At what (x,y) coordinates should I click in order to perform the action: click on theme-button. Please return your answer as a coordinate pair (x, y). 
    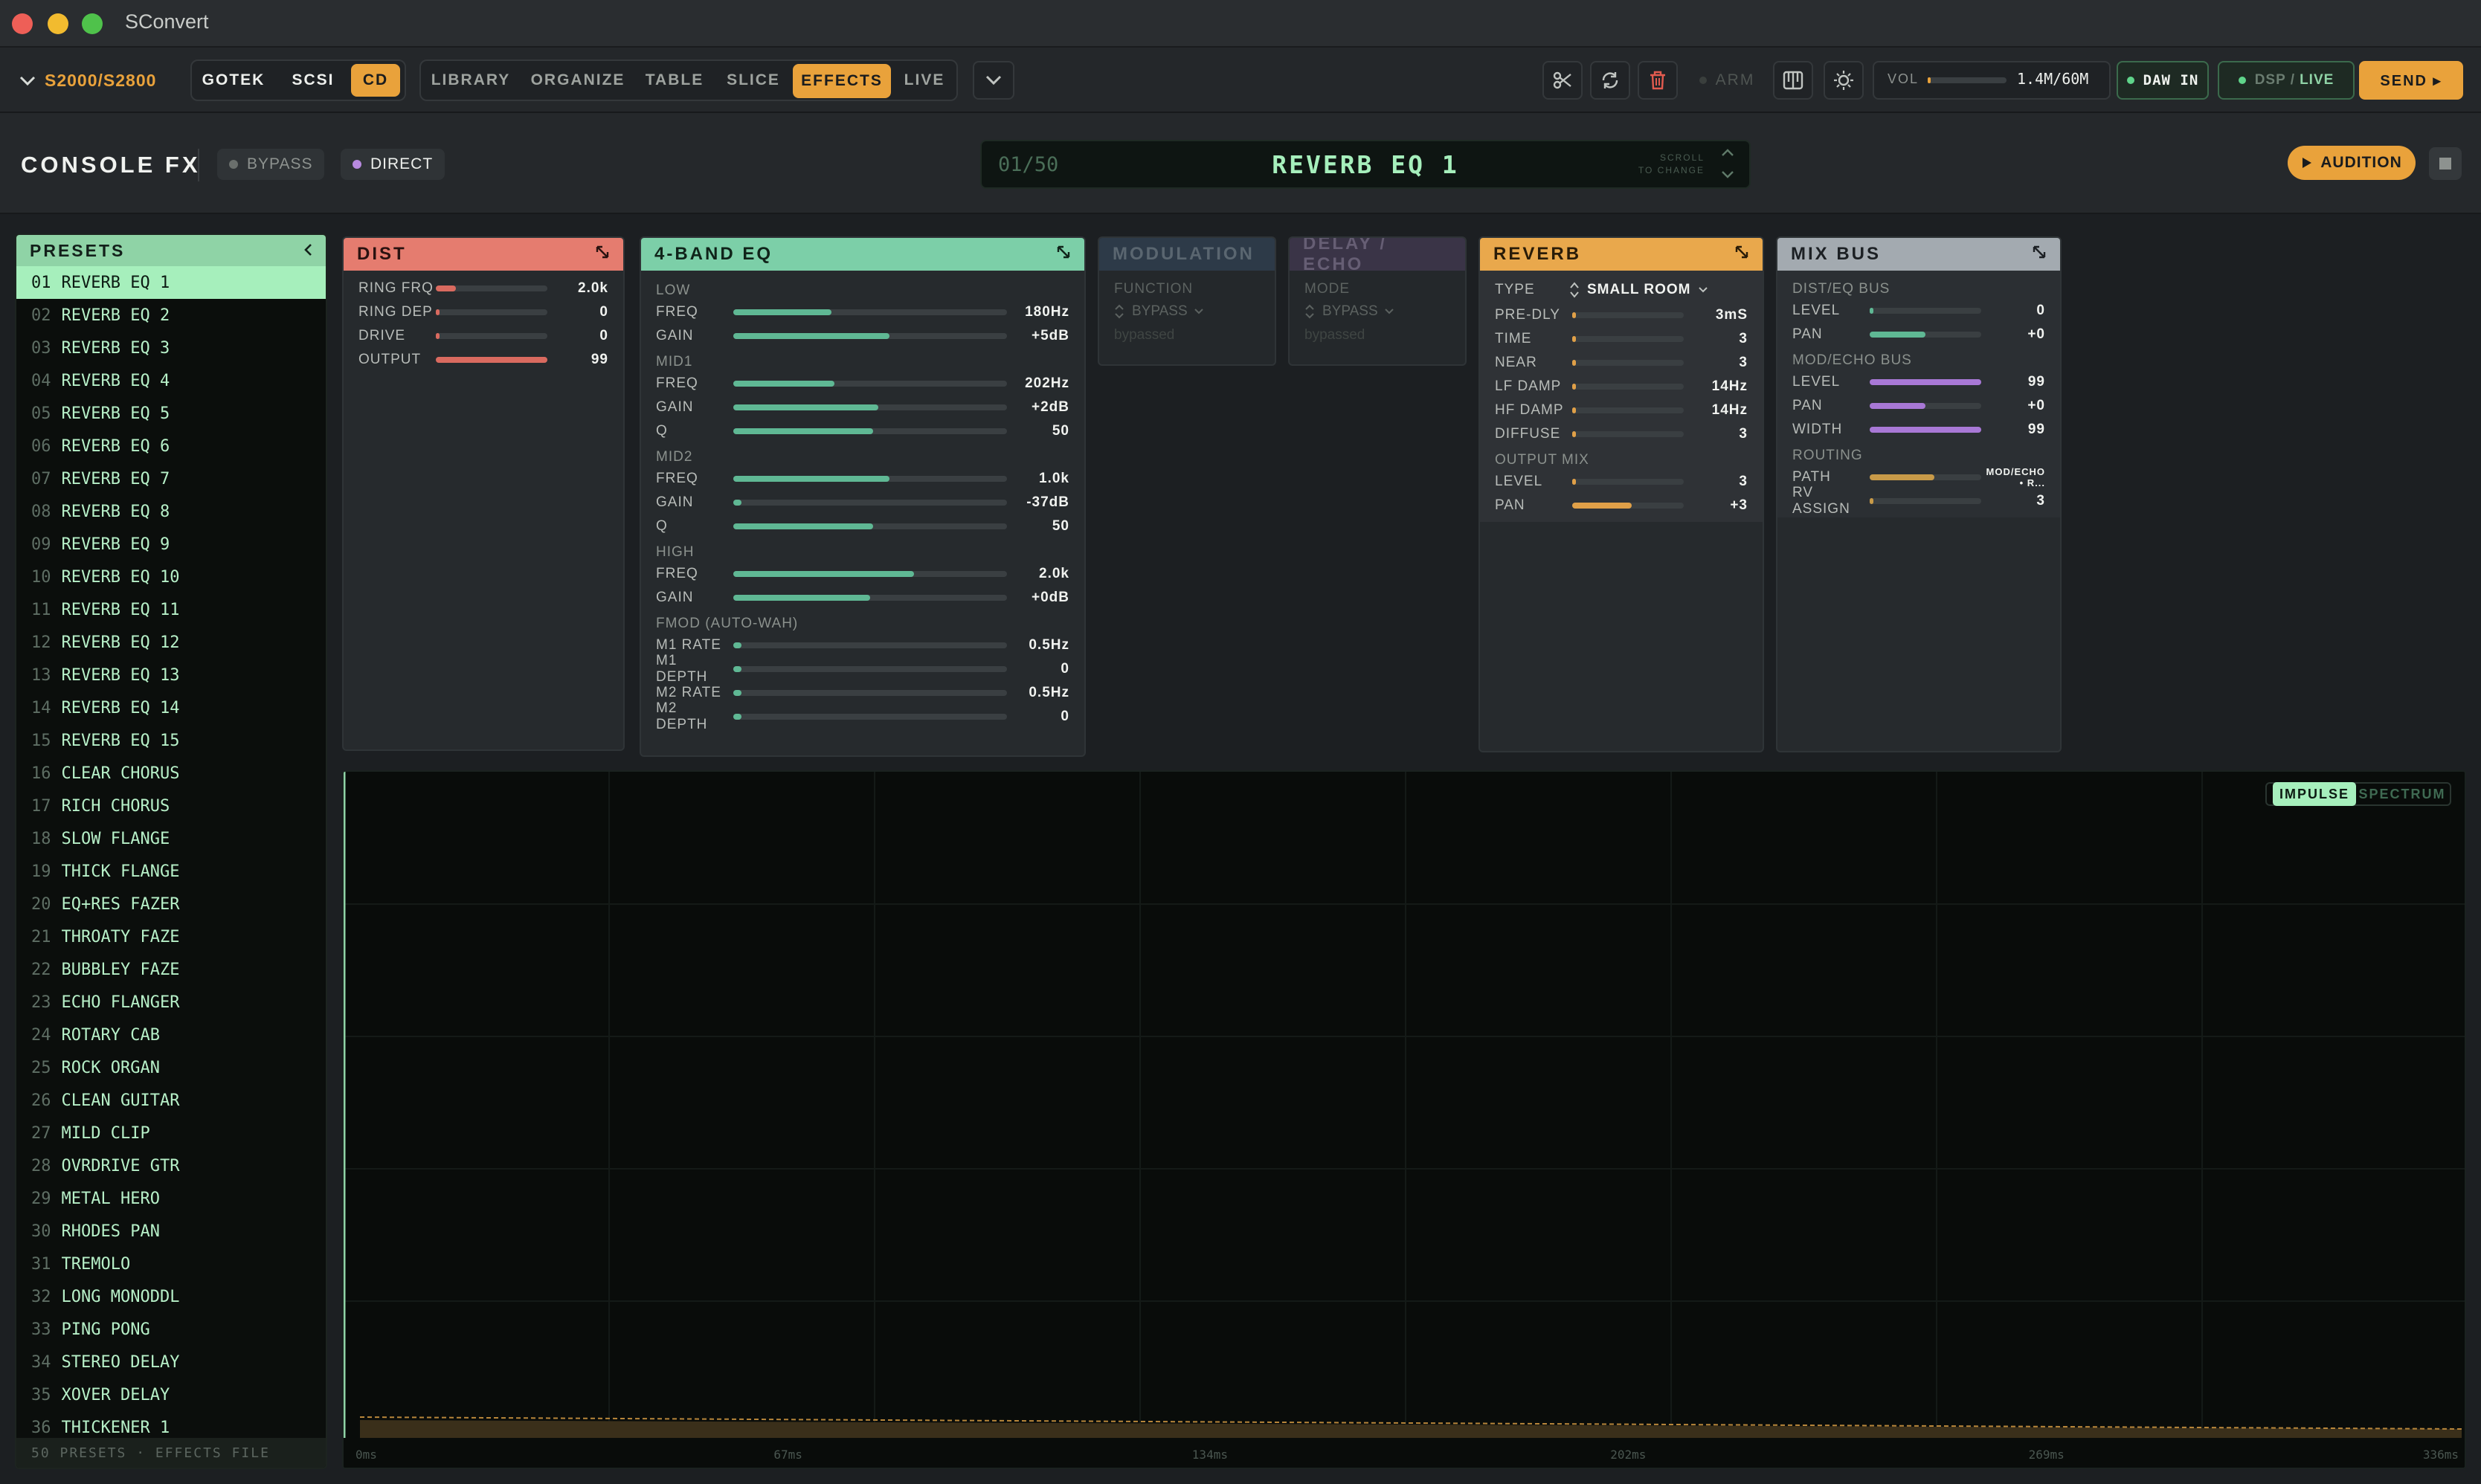
    Looking at the image, I should click on (1844, 80).